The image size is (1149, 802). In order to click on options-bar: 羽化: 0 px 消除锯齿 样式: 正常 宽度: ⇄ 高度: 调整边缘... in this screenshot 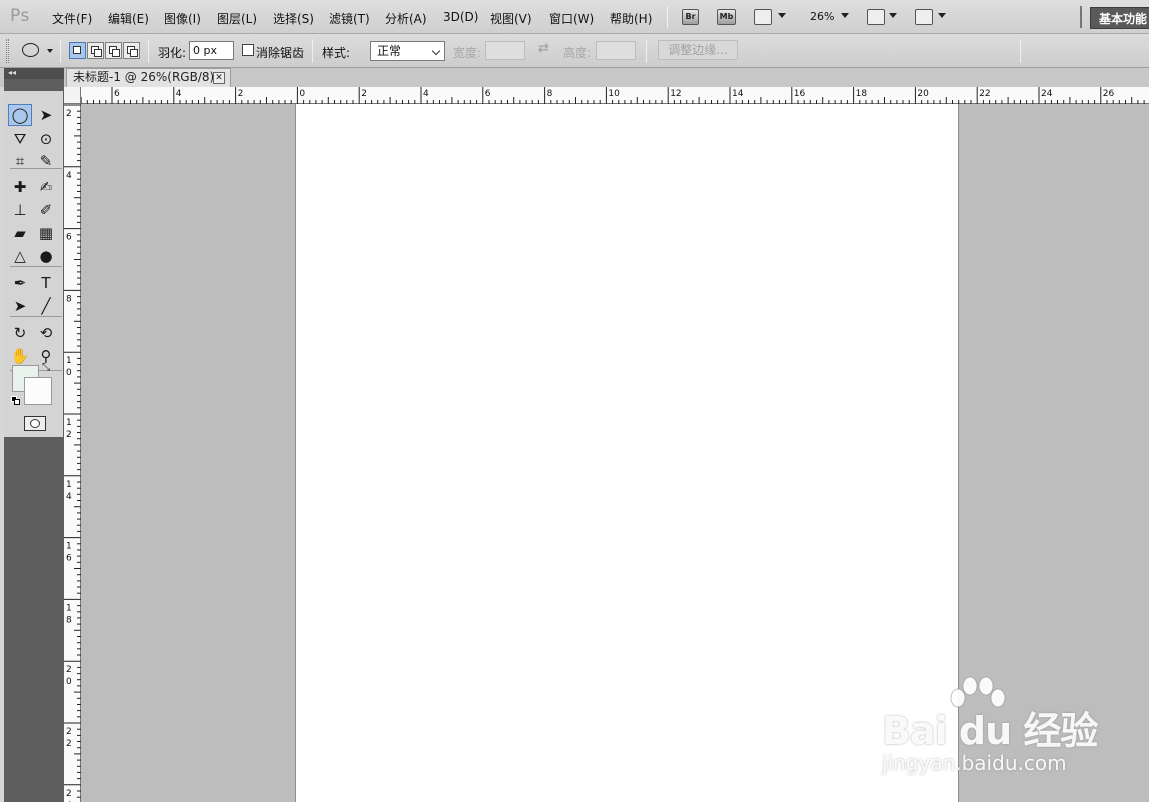, I will do `click(574, 51)`.